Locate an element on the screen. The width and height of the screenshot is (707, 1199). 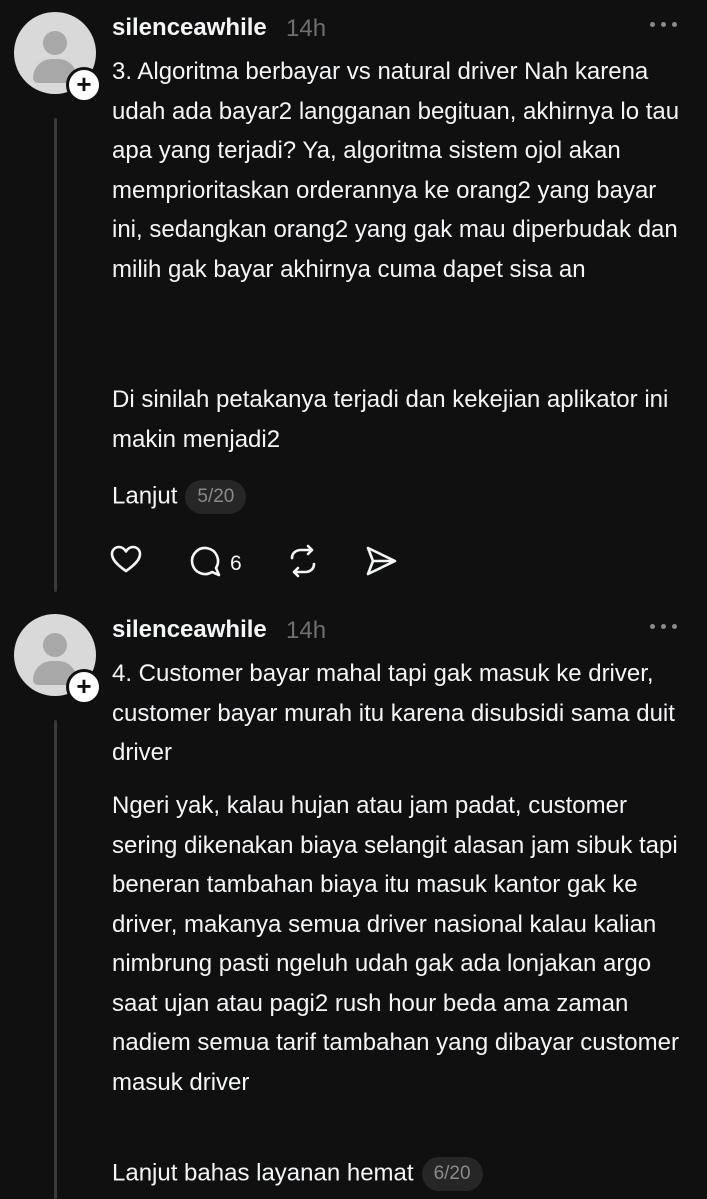
share-button is located at coordinates (381, 561).